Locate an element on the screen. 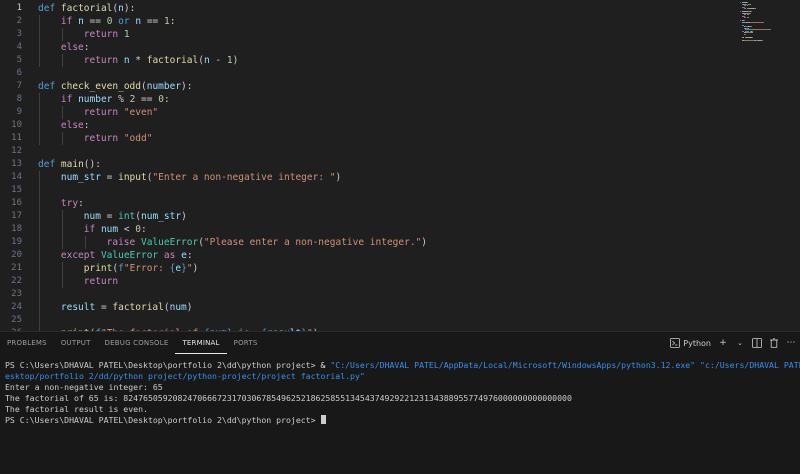  code-token: number is located at coordinates (164, 86).